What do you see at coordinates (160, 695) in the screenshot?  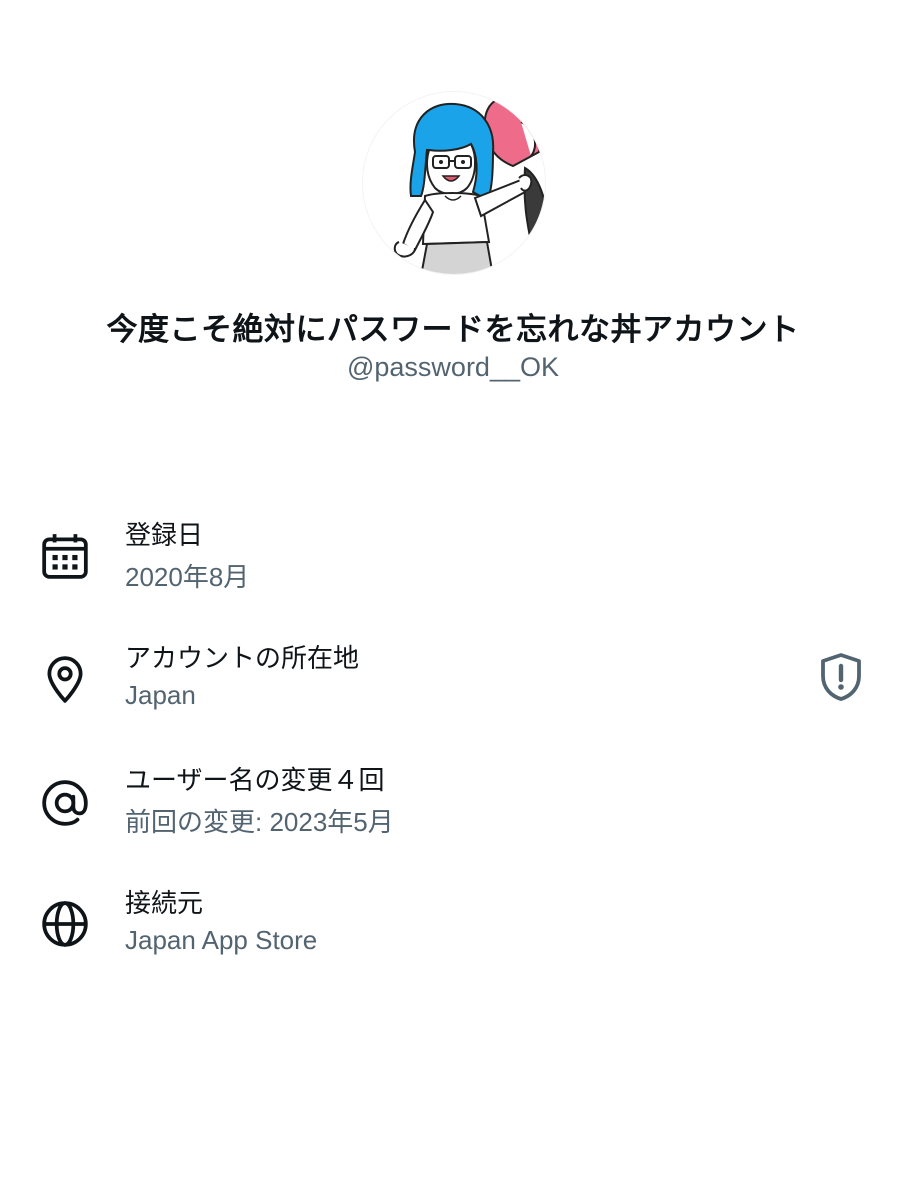 I see `location-value: Japan` at bounding box center [160, 695].